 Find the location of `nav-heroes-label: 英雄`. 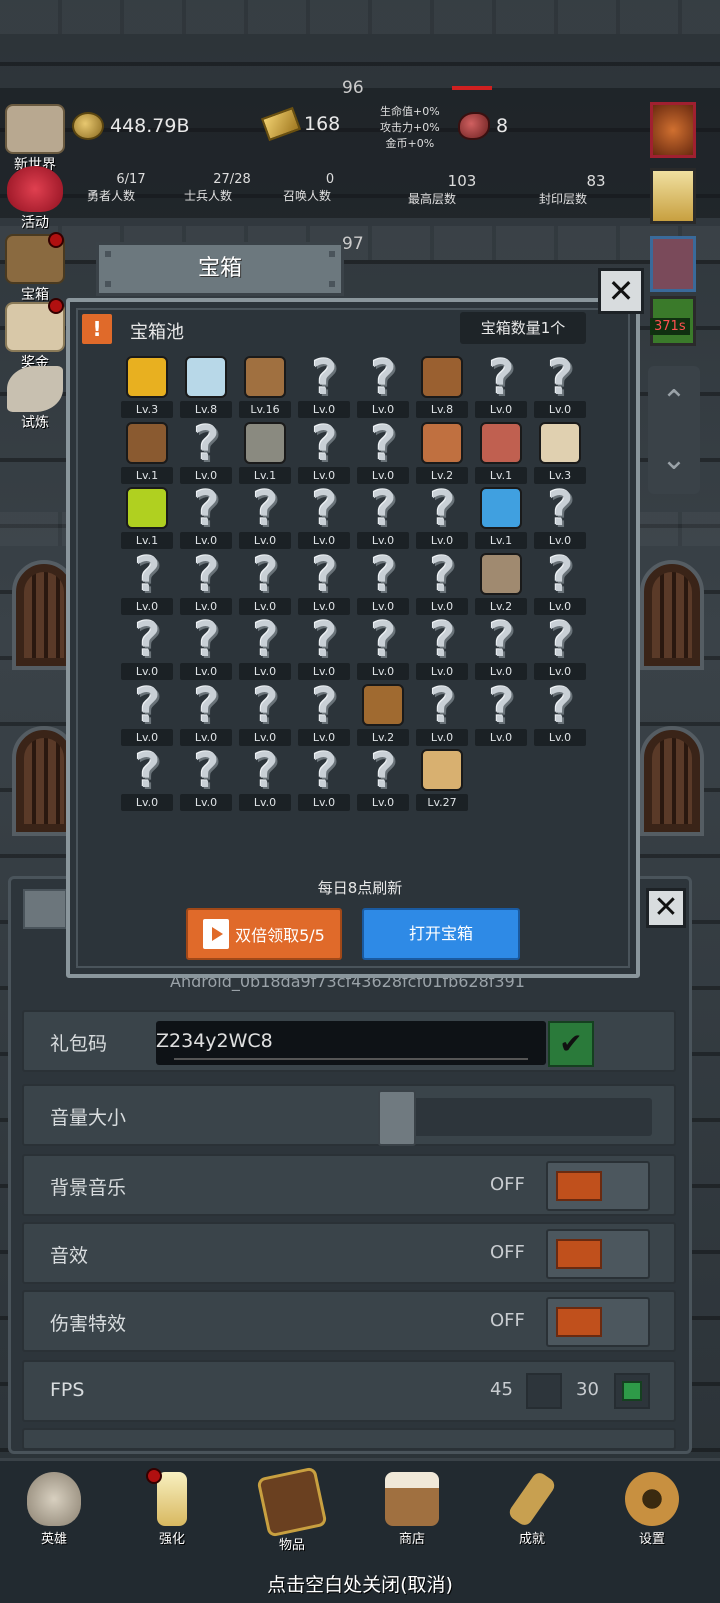

nav-heroes-label: 英雄 is located at coordinates (53, 1539).